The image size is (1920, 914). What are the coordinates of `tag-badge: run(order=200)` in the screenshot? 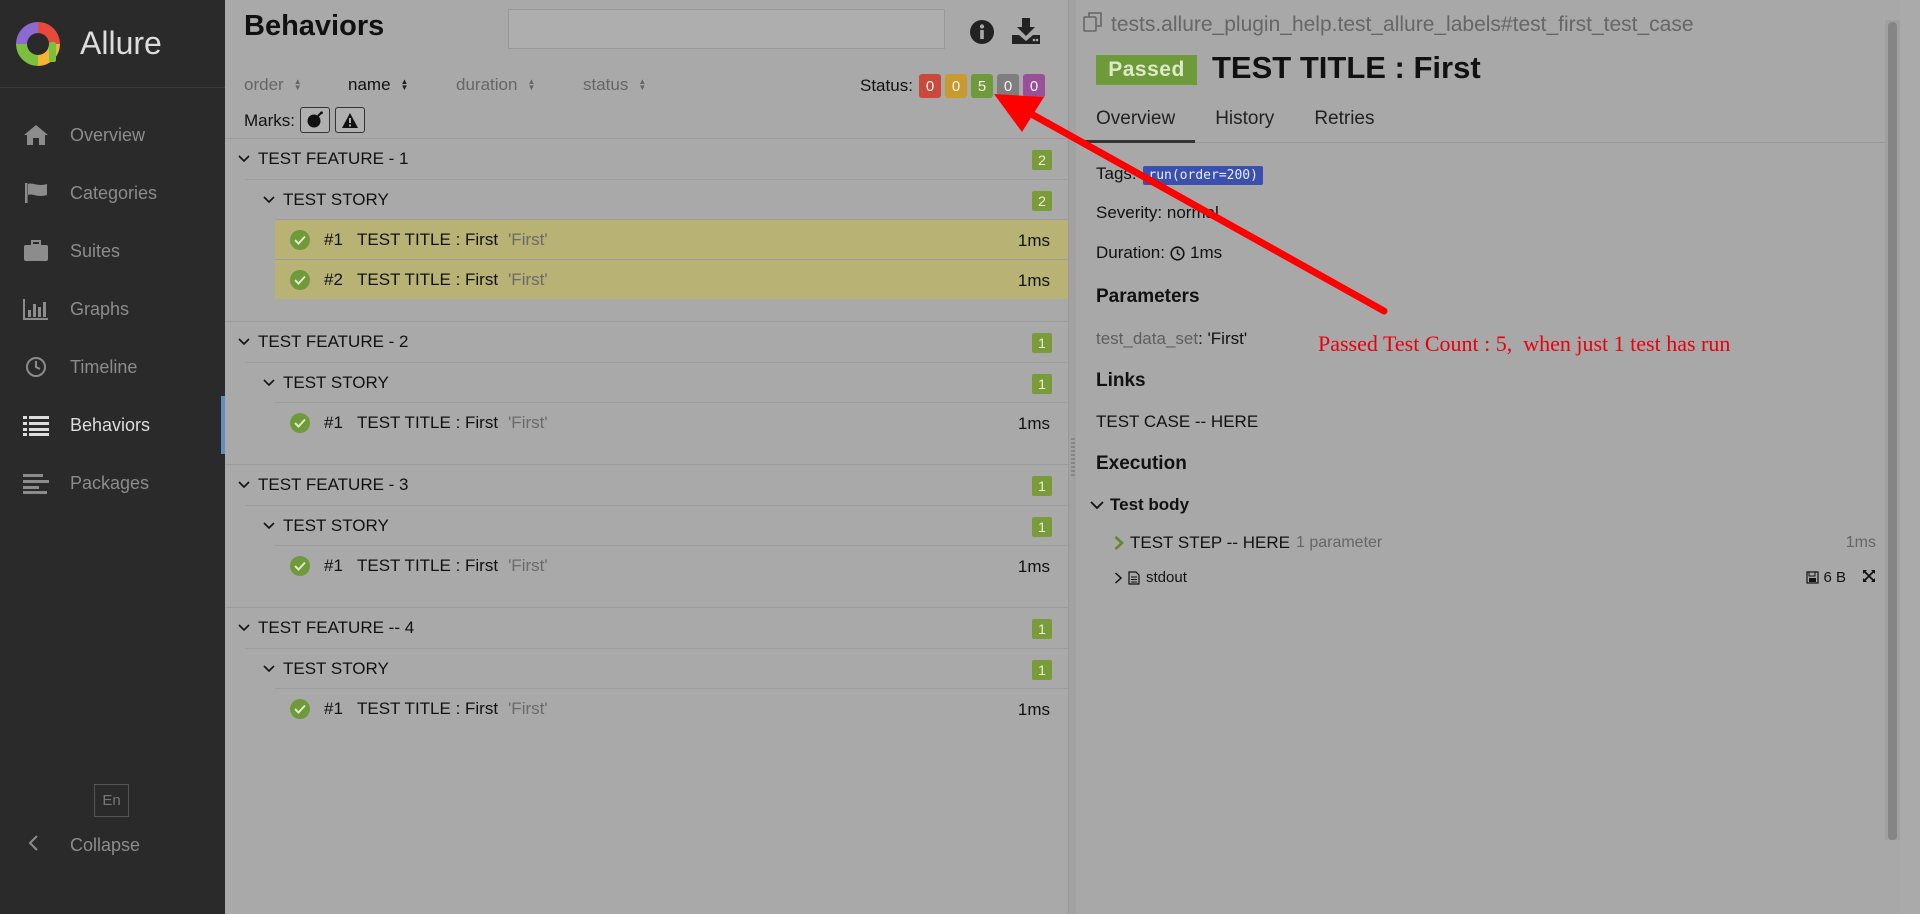 It's located at (1203, 175).